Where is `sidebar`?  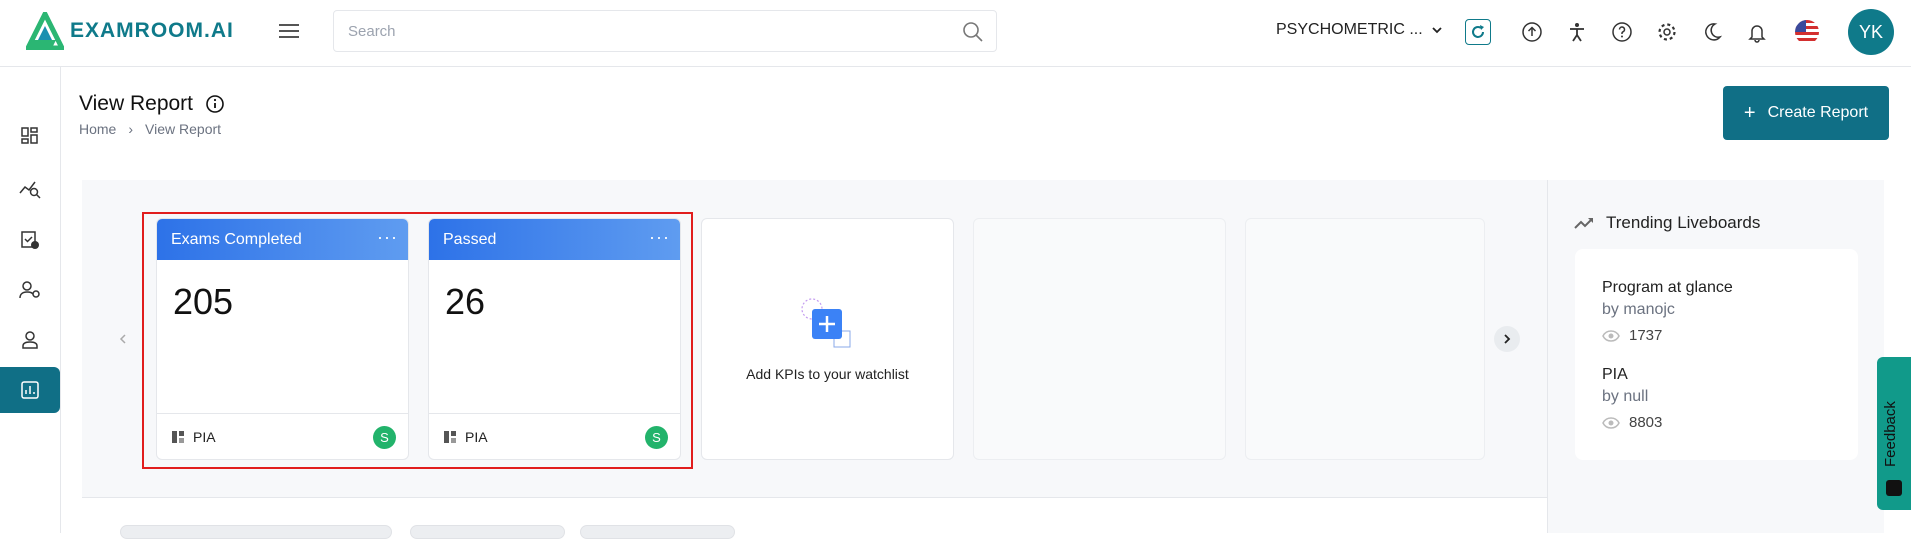 sidebar is located at coordinates (30, 300).